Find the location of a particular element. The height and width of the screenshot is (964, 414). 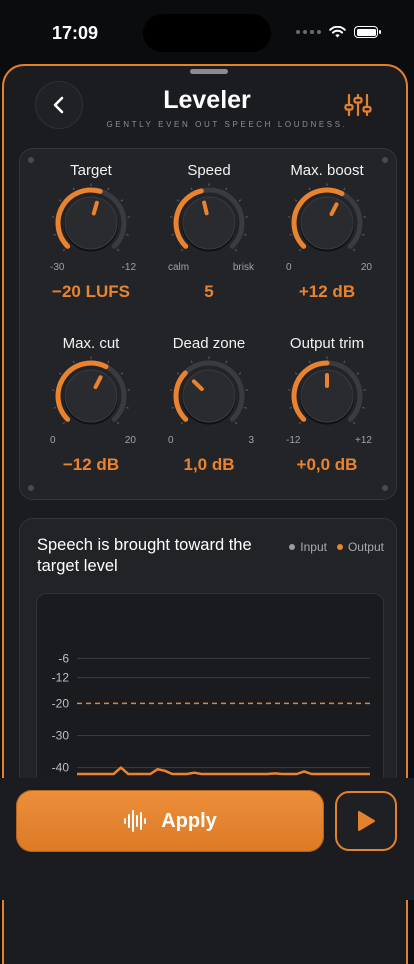

knob-max-cut: Max. cut 0 20 −12 dB is located at coordinates (91, 402).